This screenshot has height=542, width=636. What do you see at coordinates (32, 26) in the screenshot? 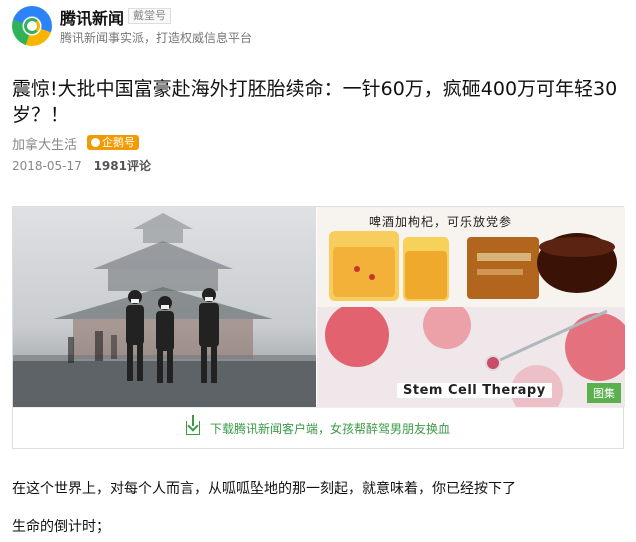
I see `tencent-news-logo-icon` at bounding box center [32, 26].